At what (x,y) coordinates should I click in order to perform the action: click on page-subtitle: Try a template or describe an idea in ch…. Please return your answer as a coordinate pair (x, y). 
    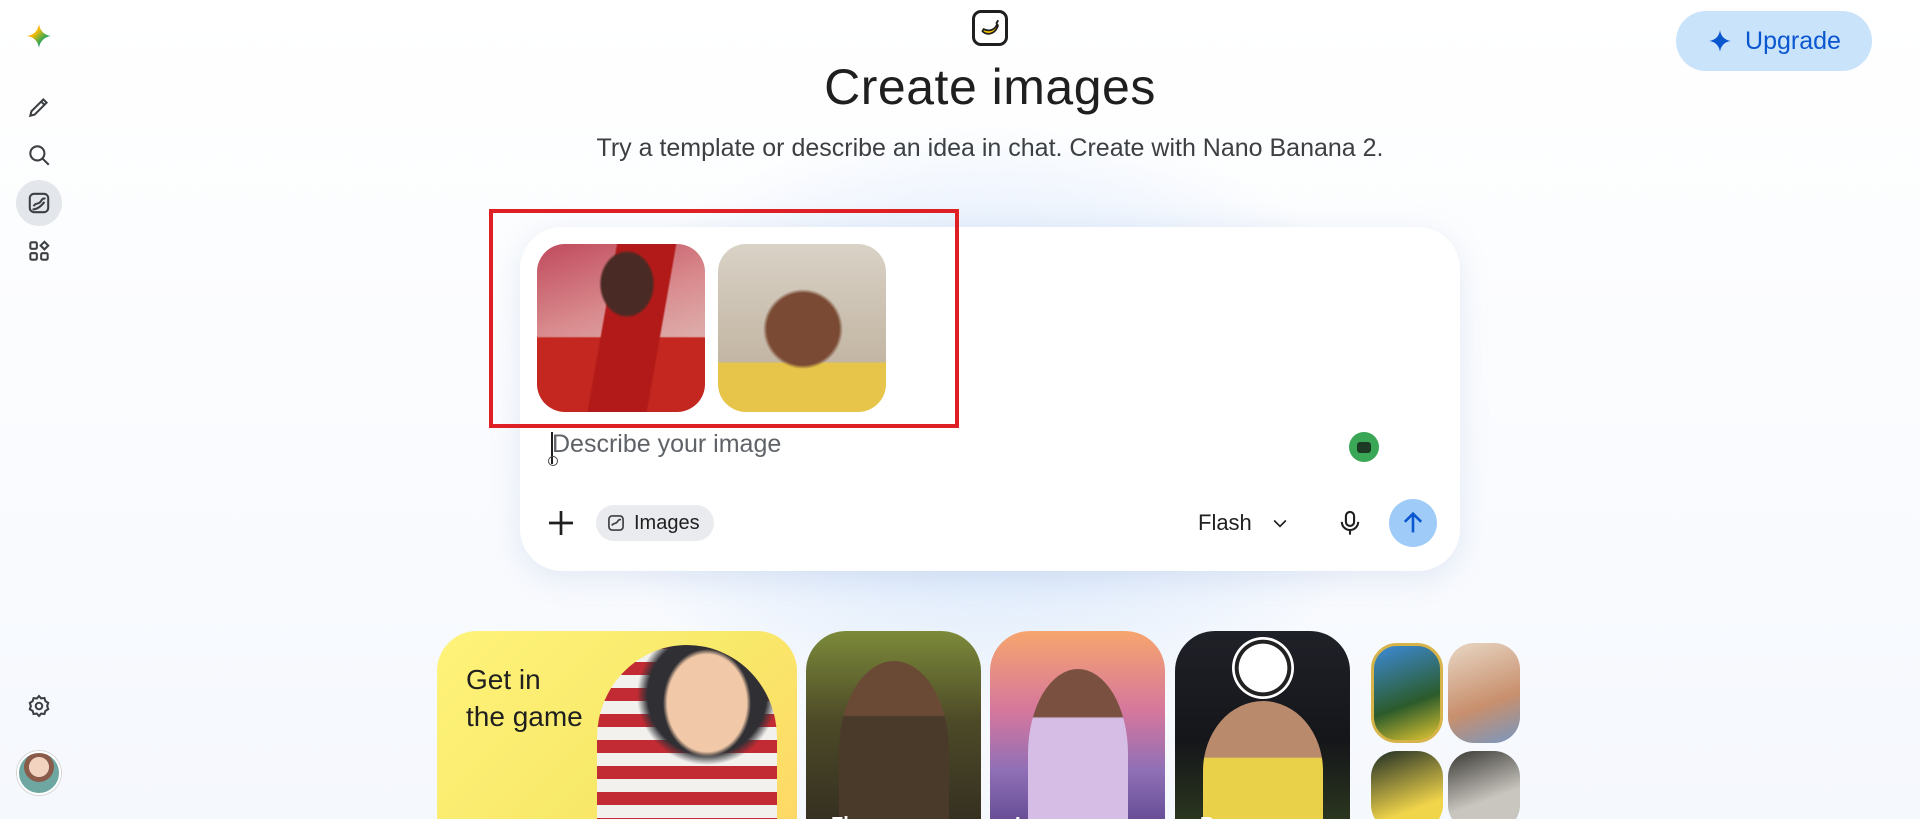
    Looking at the image, I should click on (990, 148).